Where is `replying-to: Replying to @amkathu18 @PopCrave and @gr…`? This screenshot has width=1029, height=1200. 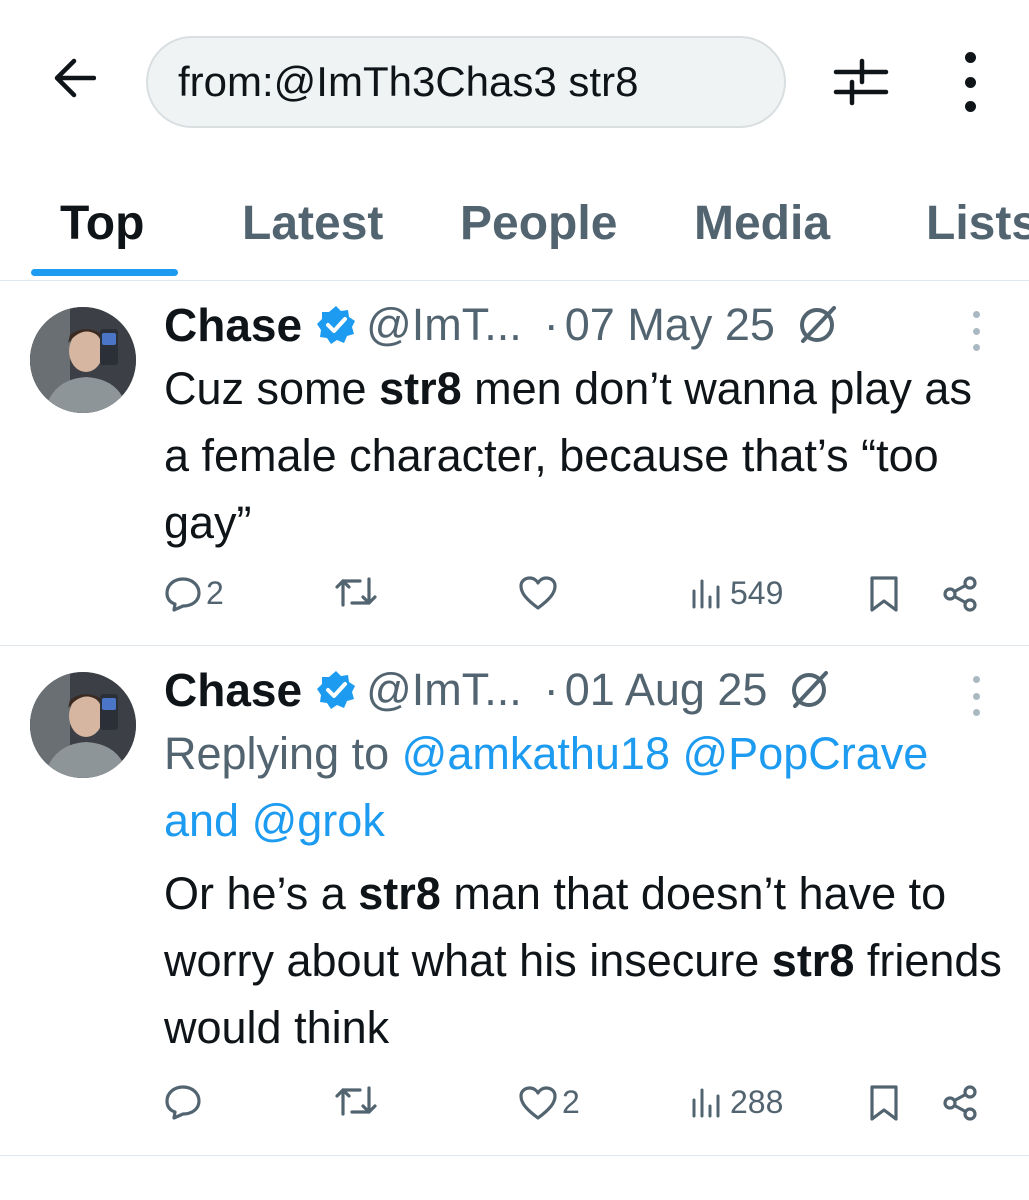
replying-to: Replying to @amkathu18 @PopCrave and @gr… is located at coordinates (546, 787).